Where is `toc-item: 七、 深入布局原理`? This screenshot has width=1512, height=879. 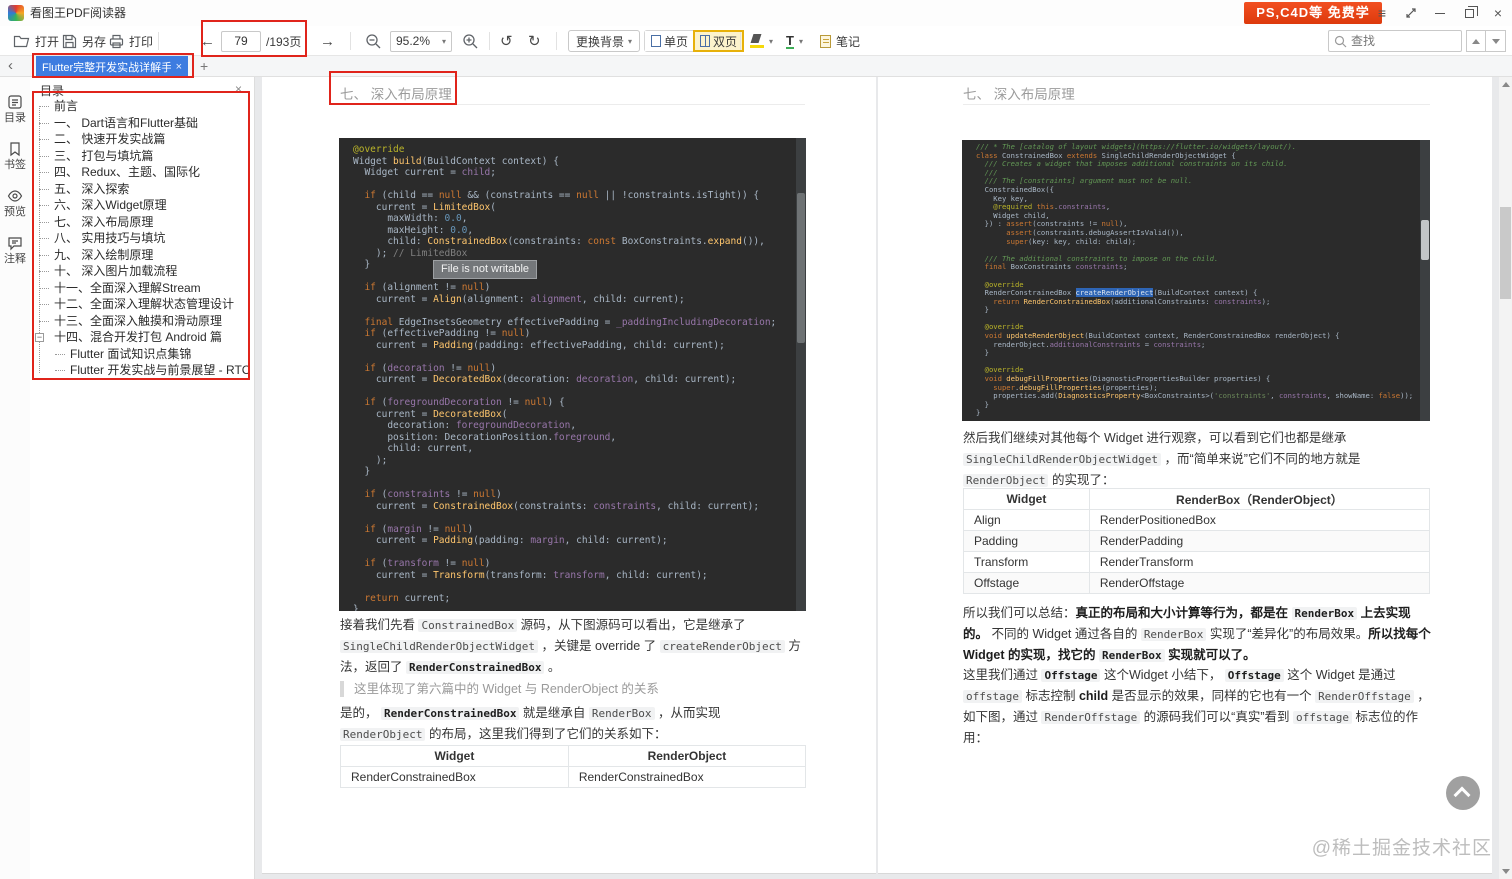
toc-item: 七、 深入布局原理 is located at coordinates (143, 222).